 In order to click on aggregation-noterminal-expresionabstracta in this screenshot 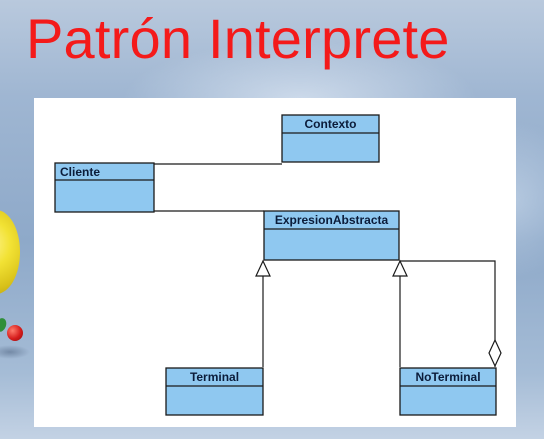, I will do `click(451, 314)`.